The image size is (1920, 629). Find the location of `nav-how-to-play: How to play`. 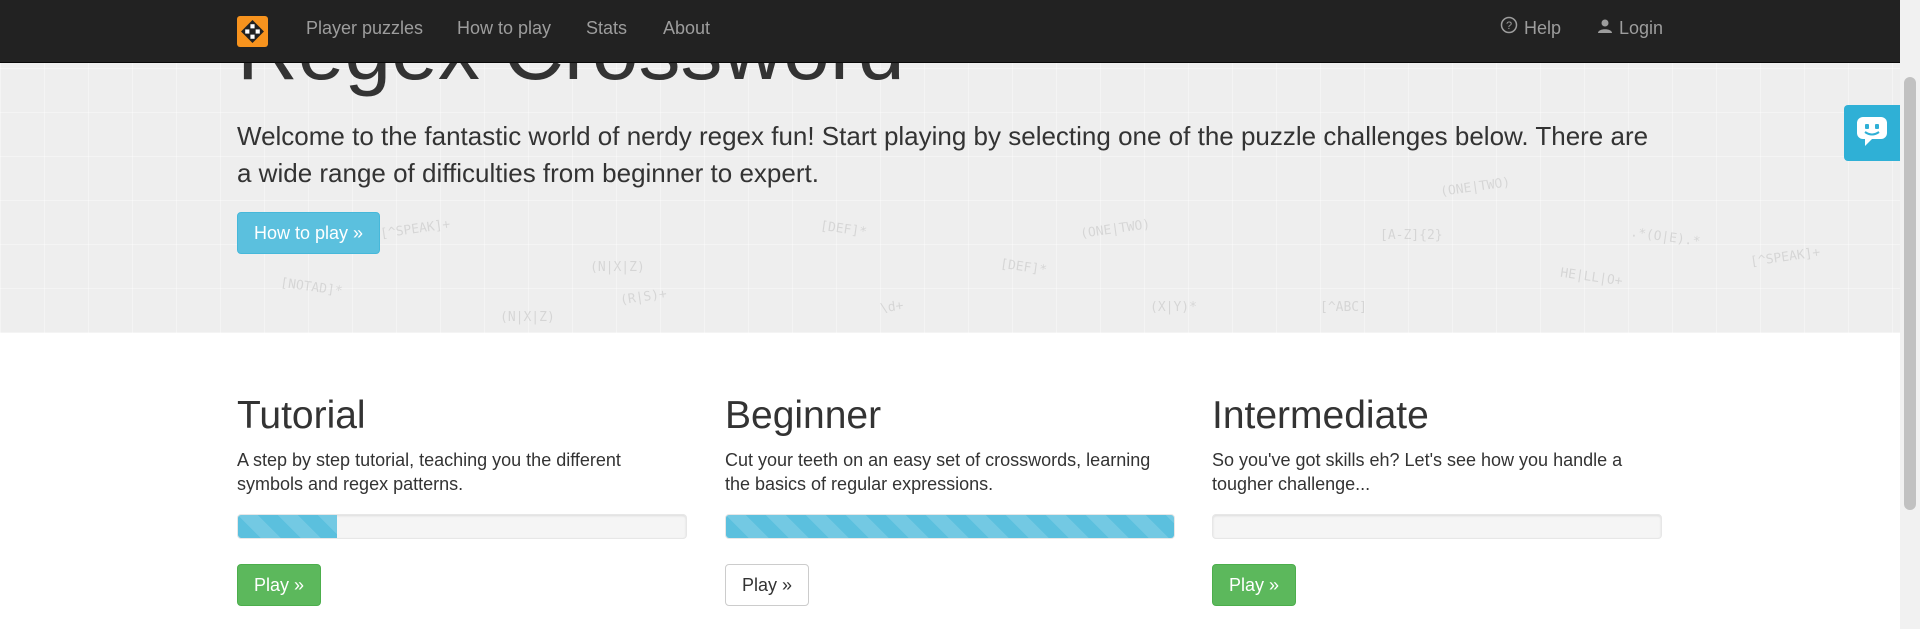

nav-how-to-play: How to play is located at coordinates (504, 28).